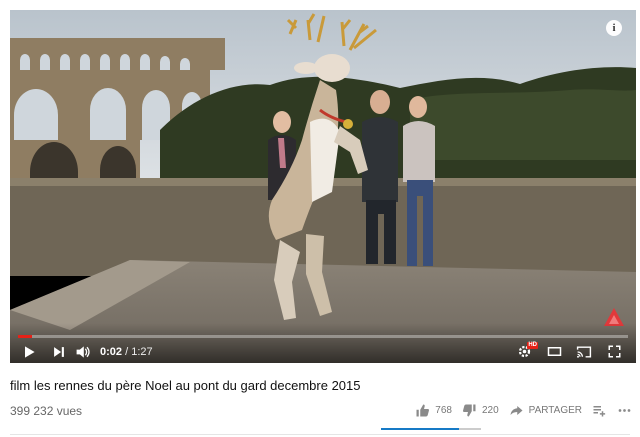 The width and height of the screenshot is (640, 437). I want to click on cast-button, so click(584, 352).